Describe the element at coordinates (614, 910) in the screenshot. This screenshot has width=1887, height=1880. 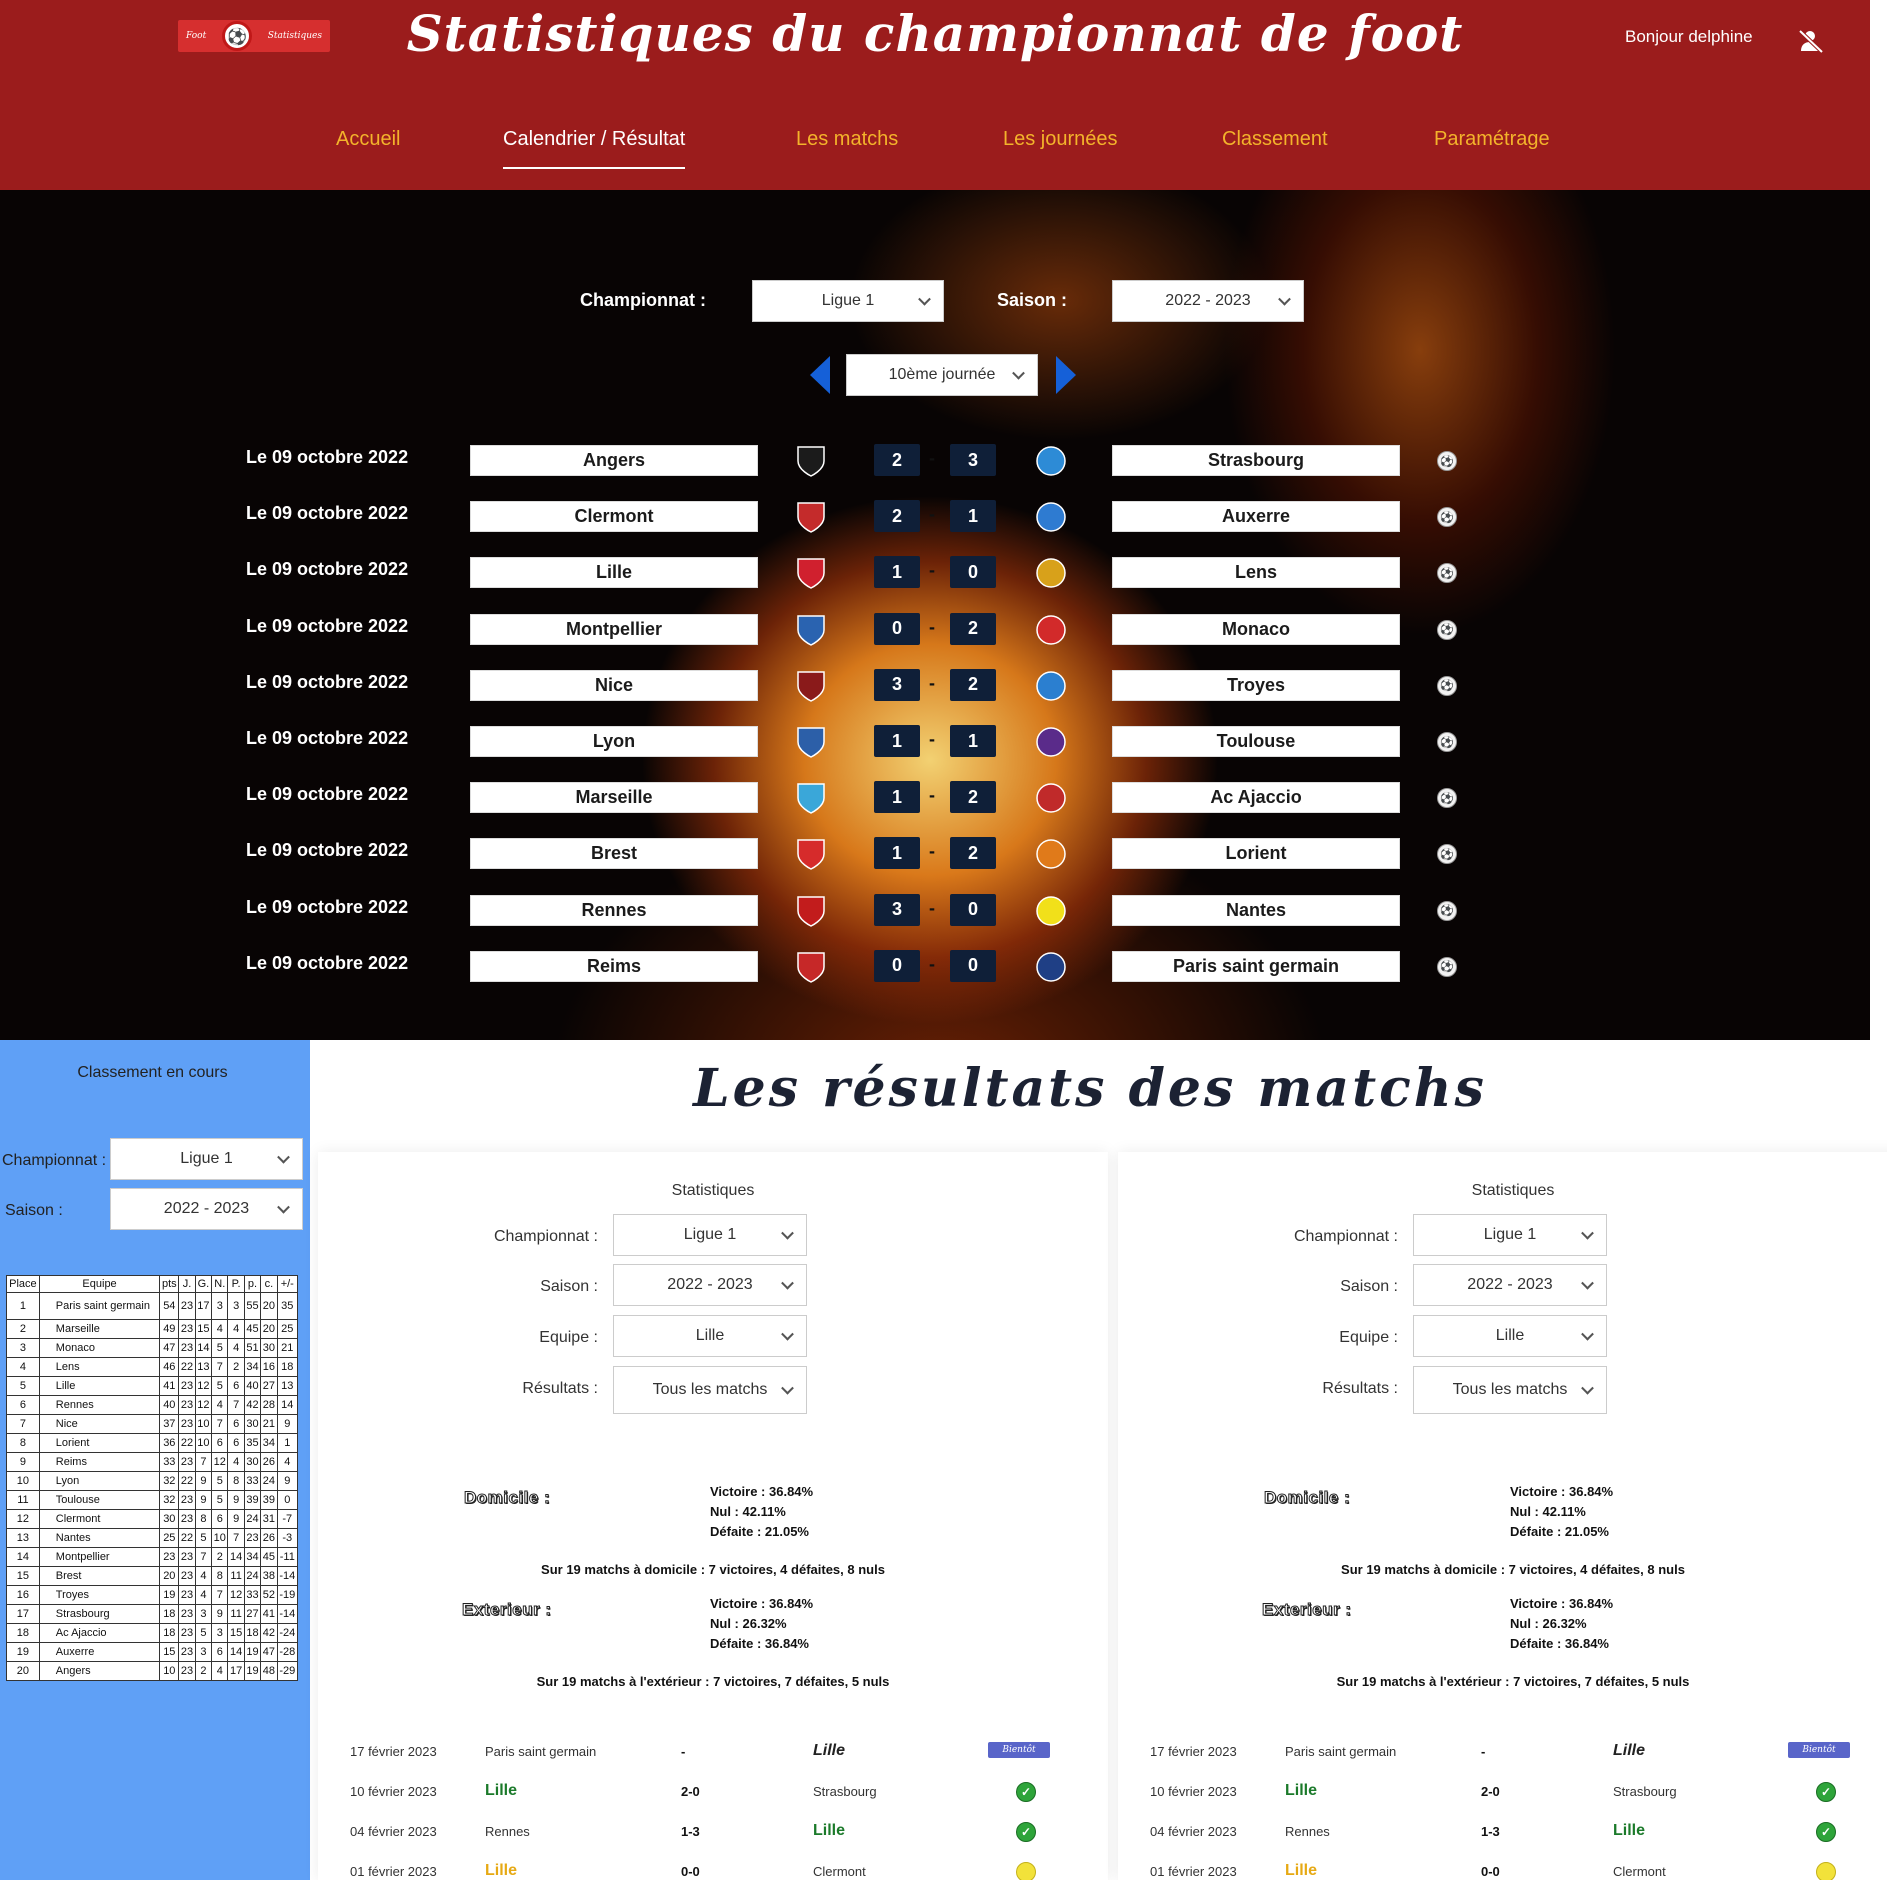
I see `home-team-button: Rennes` at that location.